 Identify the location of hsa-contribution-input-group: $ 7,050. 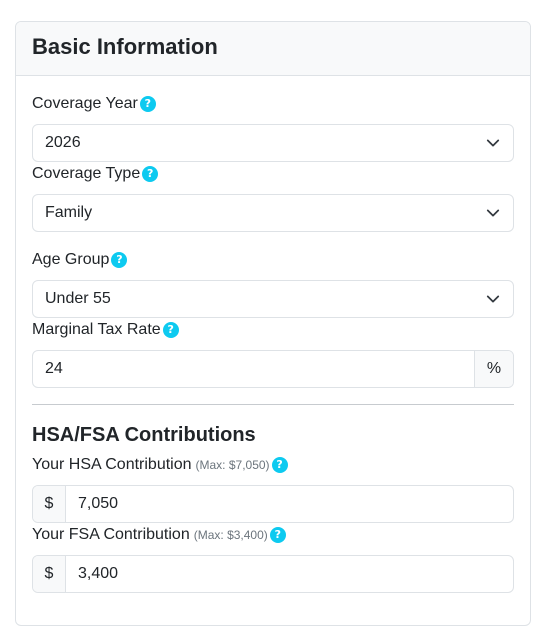
(273, 504).